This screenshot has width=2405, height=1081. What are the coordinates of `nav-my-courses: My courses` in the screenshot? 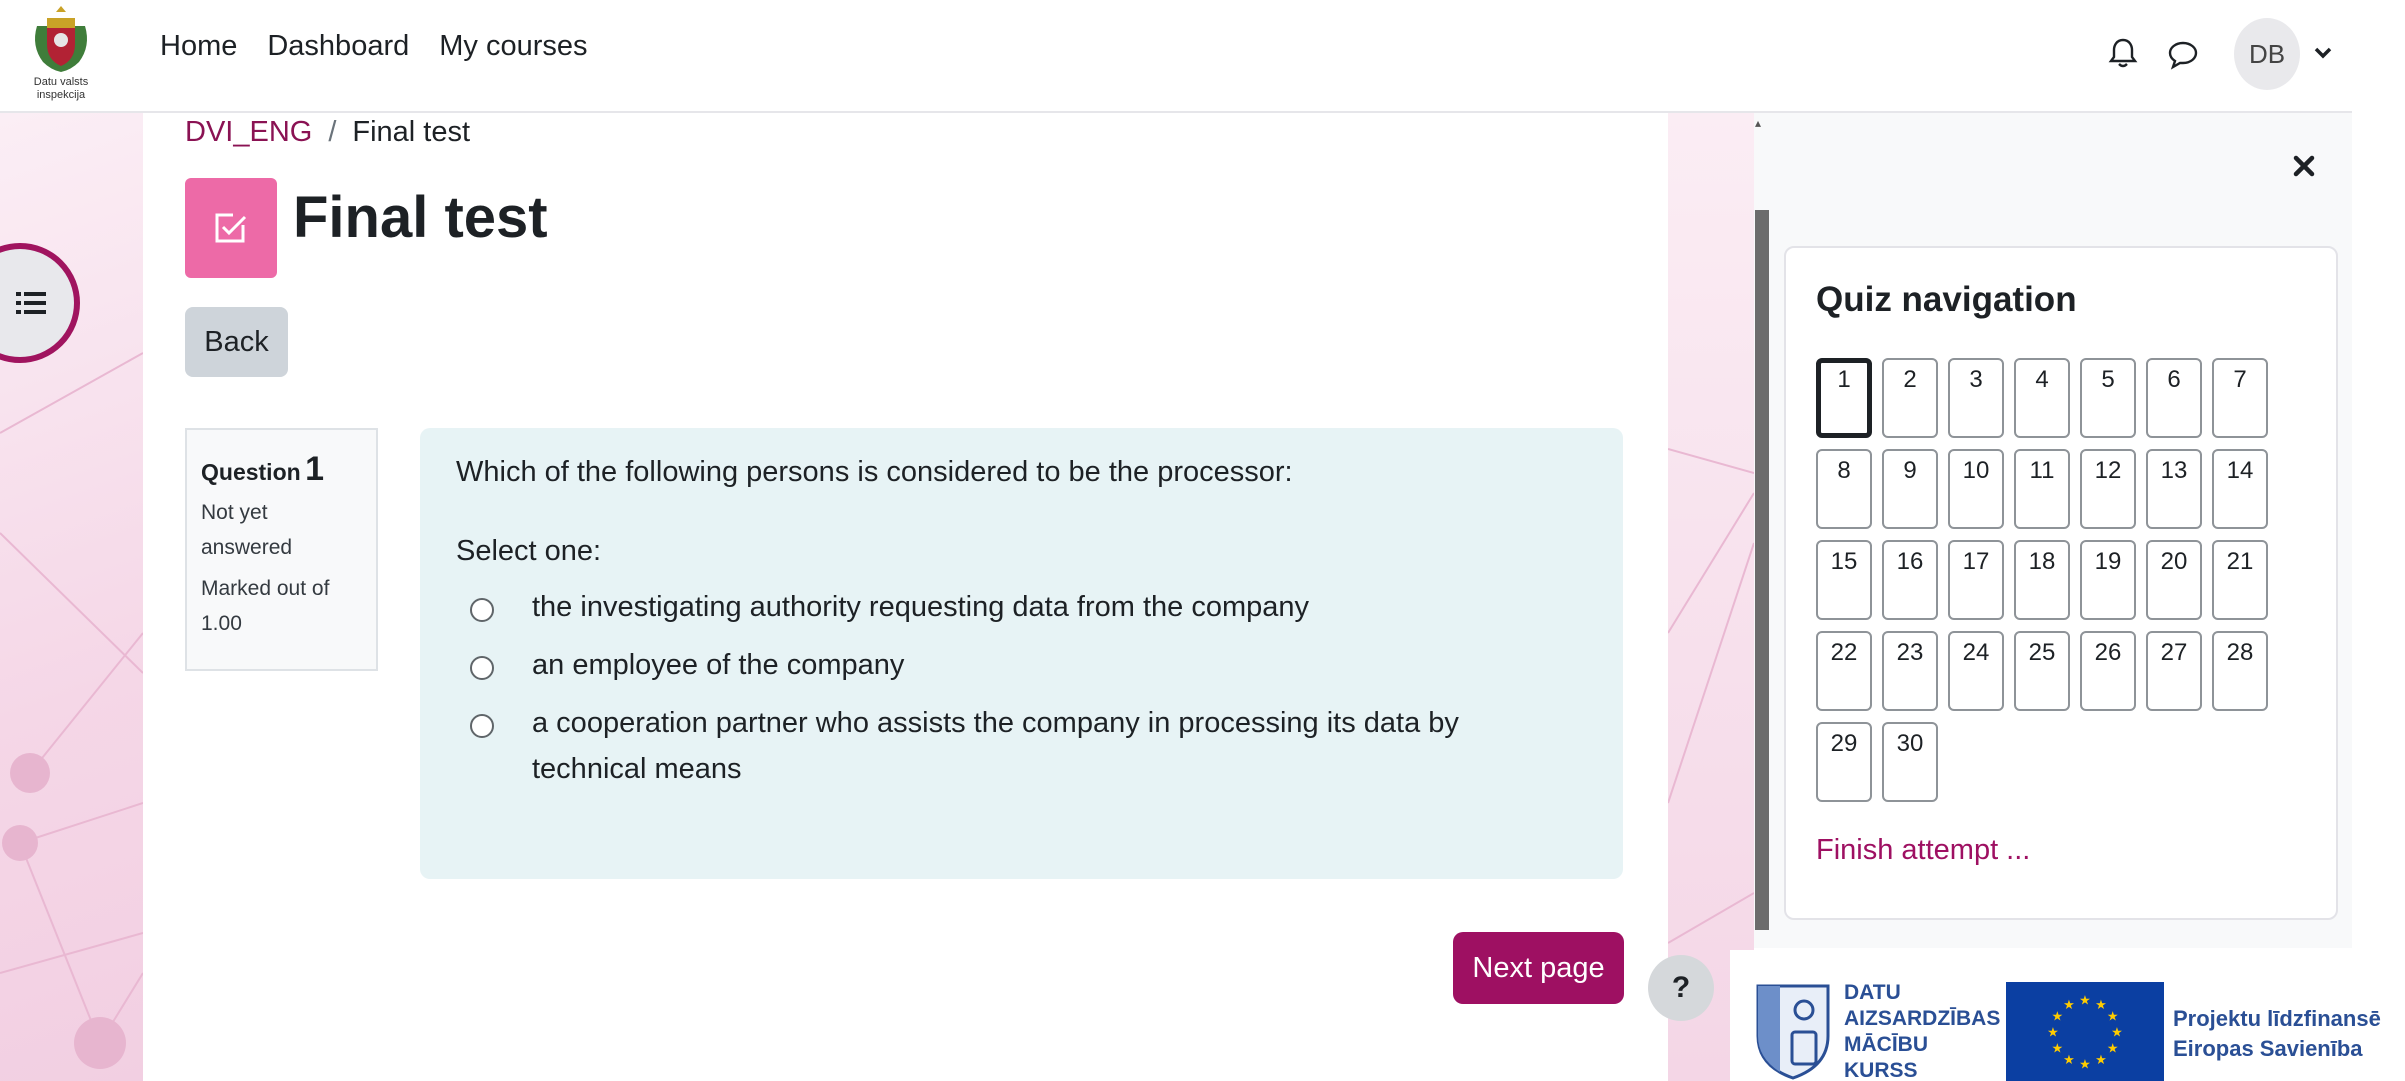 It's located at (513, 46).